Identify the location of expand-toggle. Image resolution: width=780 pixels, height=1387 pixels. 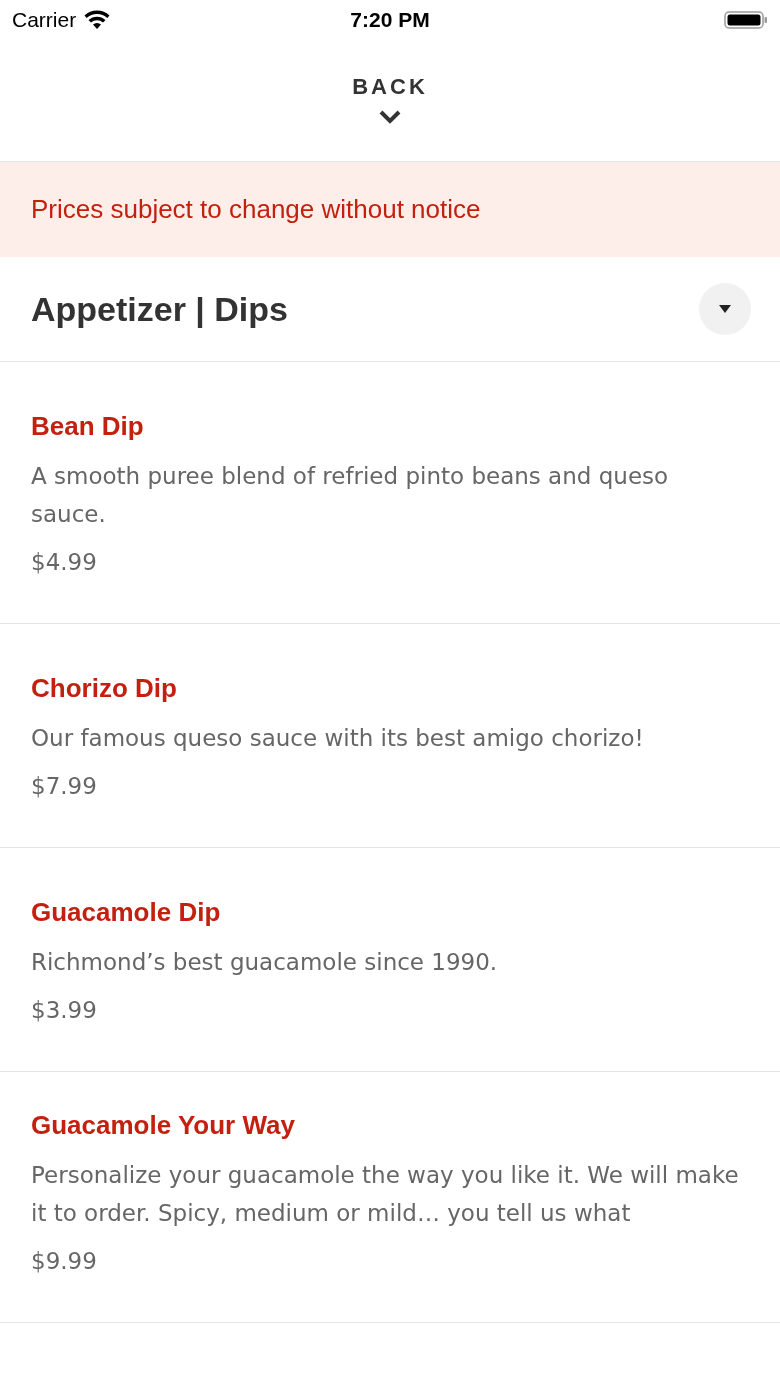
(725, 309).